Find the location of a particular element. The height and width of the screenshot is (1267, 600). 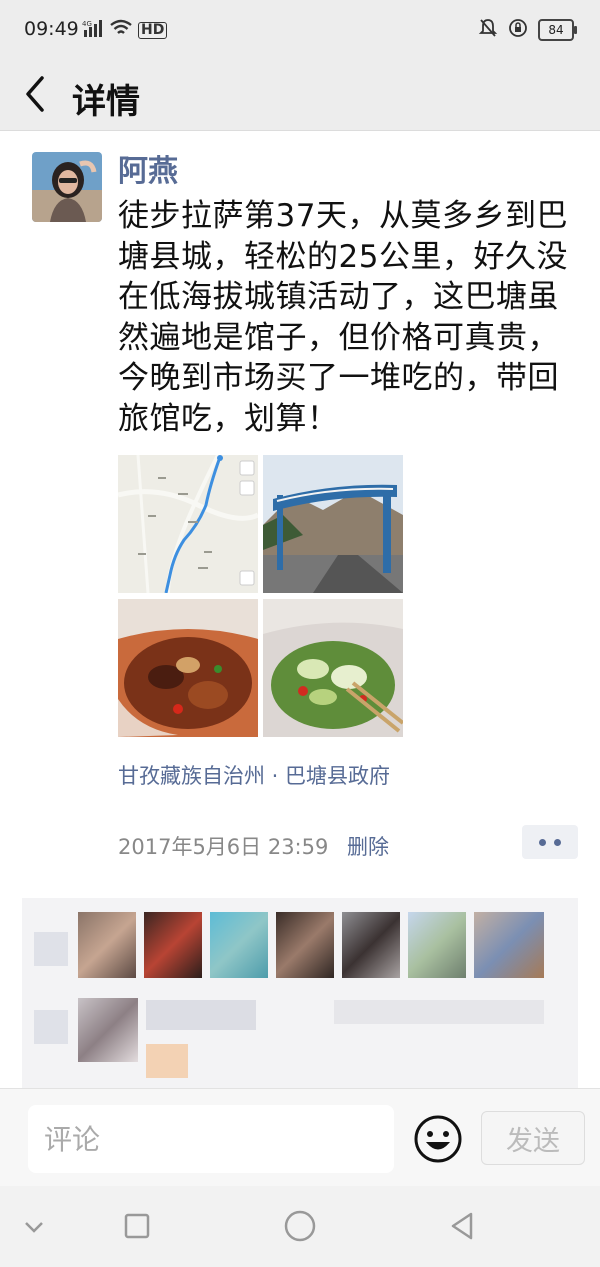

nav-recents-icon is located at coordinates (137, 1226).